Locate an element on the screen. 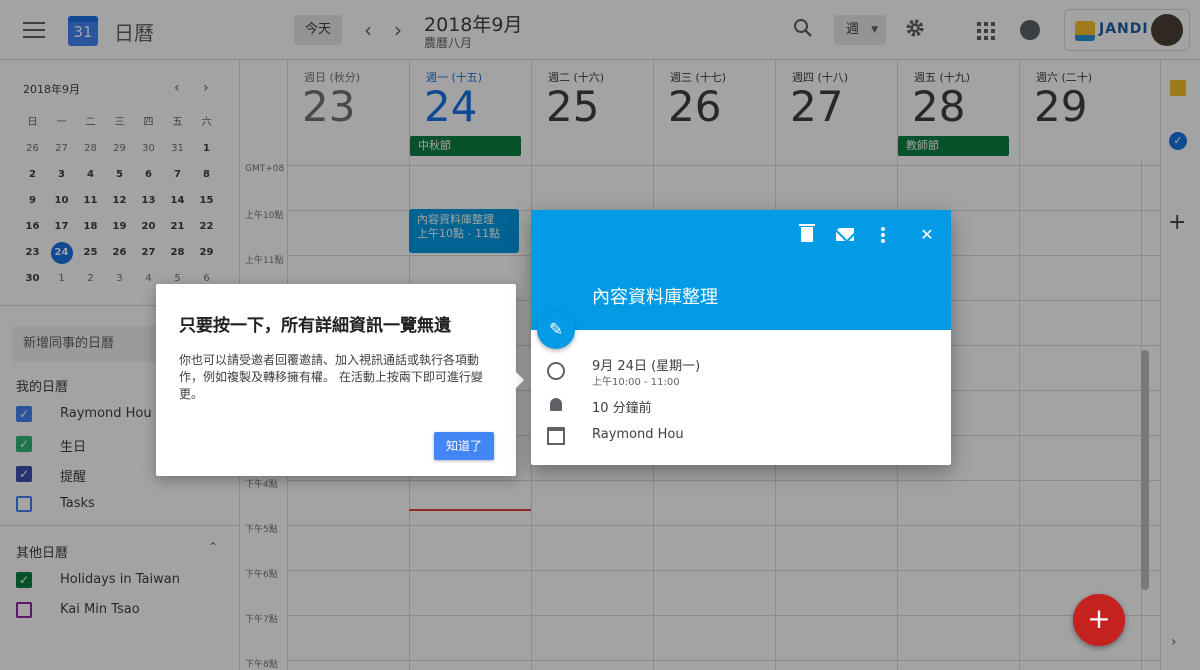 This screenshot has width=1200, height=670. popover-event-title: 內容資料庫整理 is located at coordinates (655, 297).